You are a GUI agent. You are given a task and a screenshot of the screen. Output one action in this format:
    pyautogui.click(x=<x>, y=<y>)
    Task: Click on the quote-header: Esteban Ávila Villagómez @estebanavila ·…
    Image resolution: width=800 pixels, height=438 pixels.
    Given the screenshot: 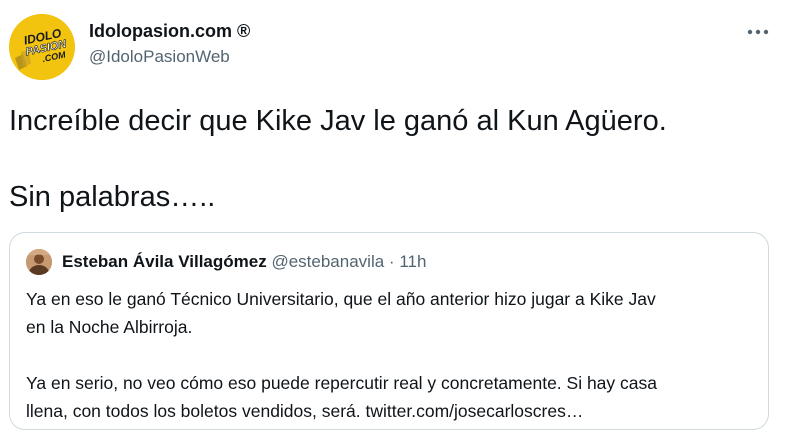 What is the action you would take?
    pyautogui.click(x=244, y=262)
    